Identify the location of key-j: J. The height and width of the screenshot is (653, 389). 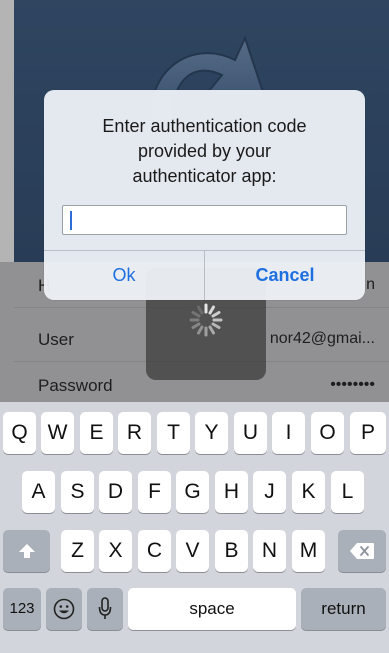
(269, 492).